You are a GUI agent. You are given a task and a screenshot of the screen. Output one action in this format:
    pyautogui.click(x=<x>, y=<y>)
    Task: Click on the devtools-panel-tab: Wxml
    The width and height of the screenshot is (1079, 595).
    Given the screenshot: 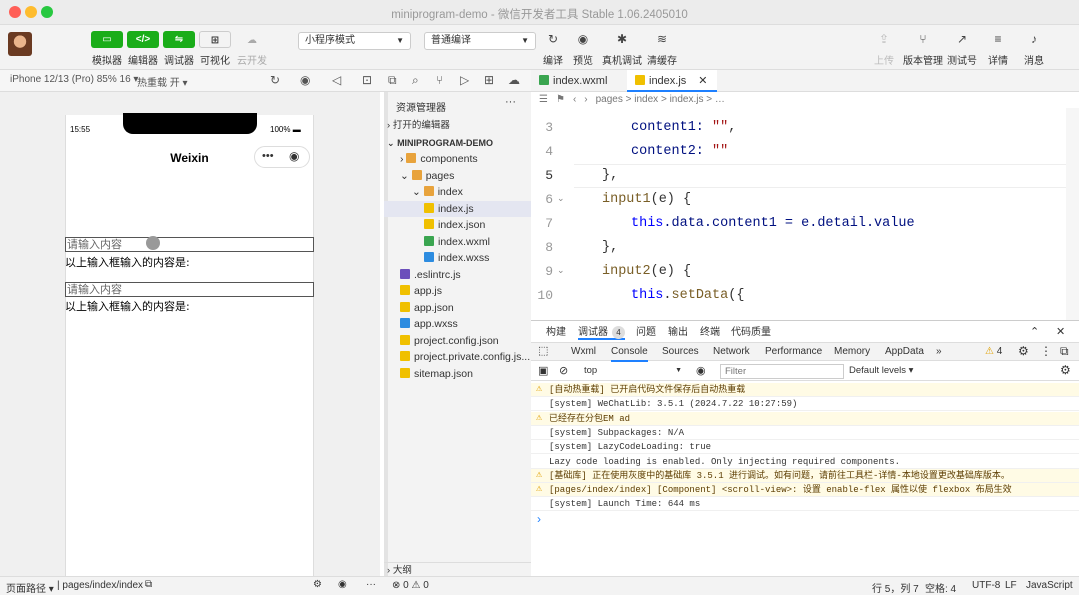 What is the action you would take?
    pyautogui.click(x=583, y=352)
    